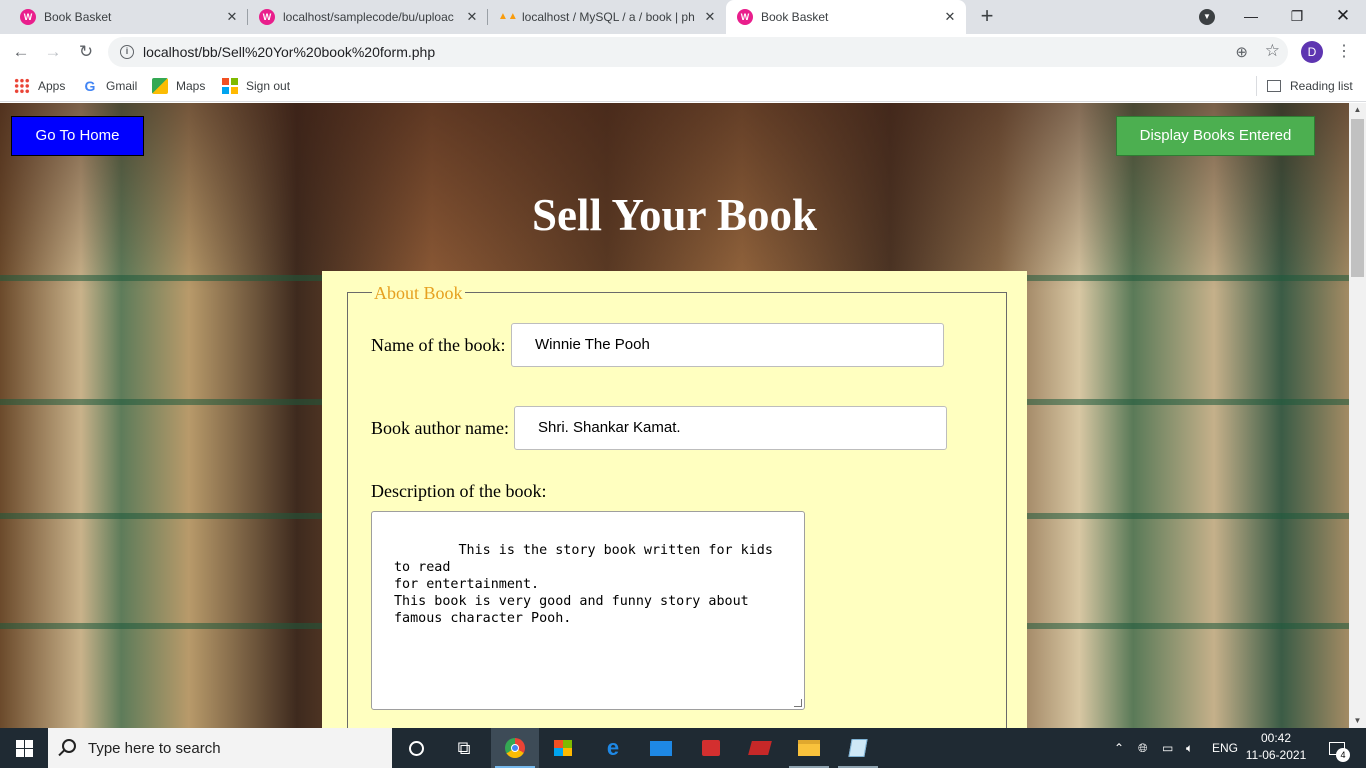  I want to click on tab-phpmyadmin: ▲▲ localhost / MySQL / a / book | ph ✕, so click(607, 17).